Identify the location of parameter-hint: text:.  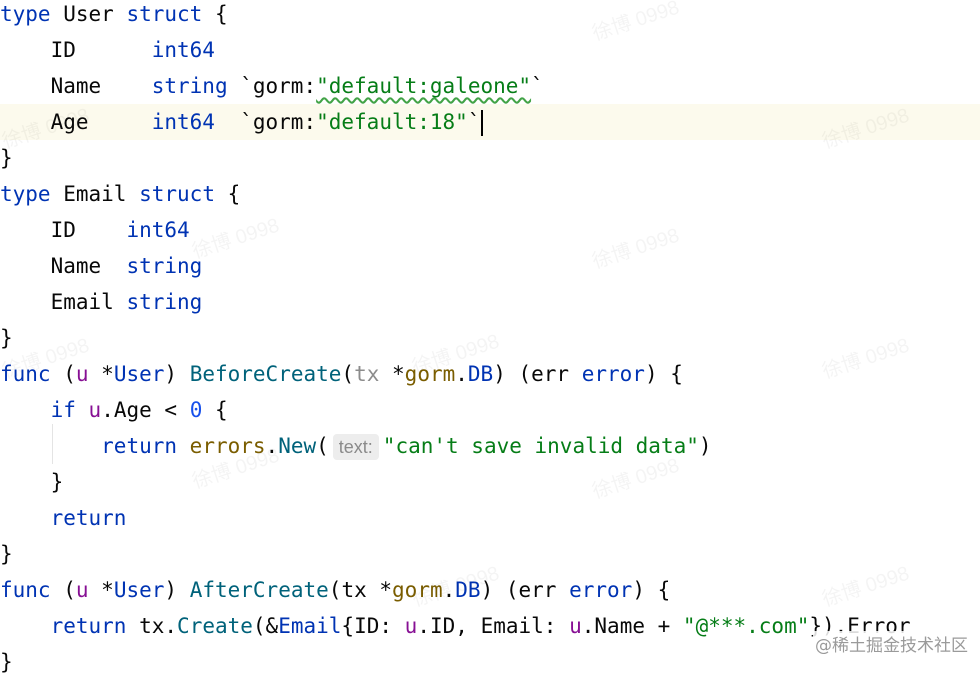
(355, 447).